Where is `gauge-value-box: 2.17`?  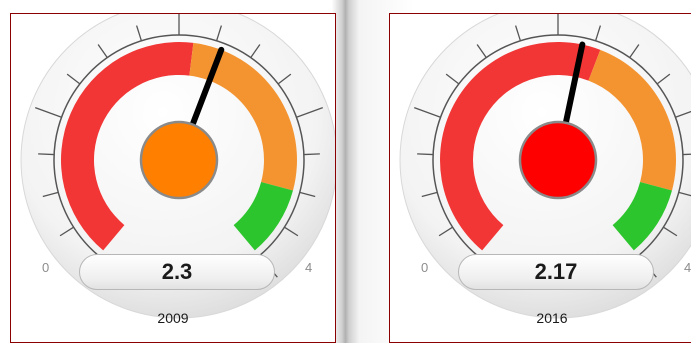 gauge-value-box: 2.17 is located at coordinates (556, 272).